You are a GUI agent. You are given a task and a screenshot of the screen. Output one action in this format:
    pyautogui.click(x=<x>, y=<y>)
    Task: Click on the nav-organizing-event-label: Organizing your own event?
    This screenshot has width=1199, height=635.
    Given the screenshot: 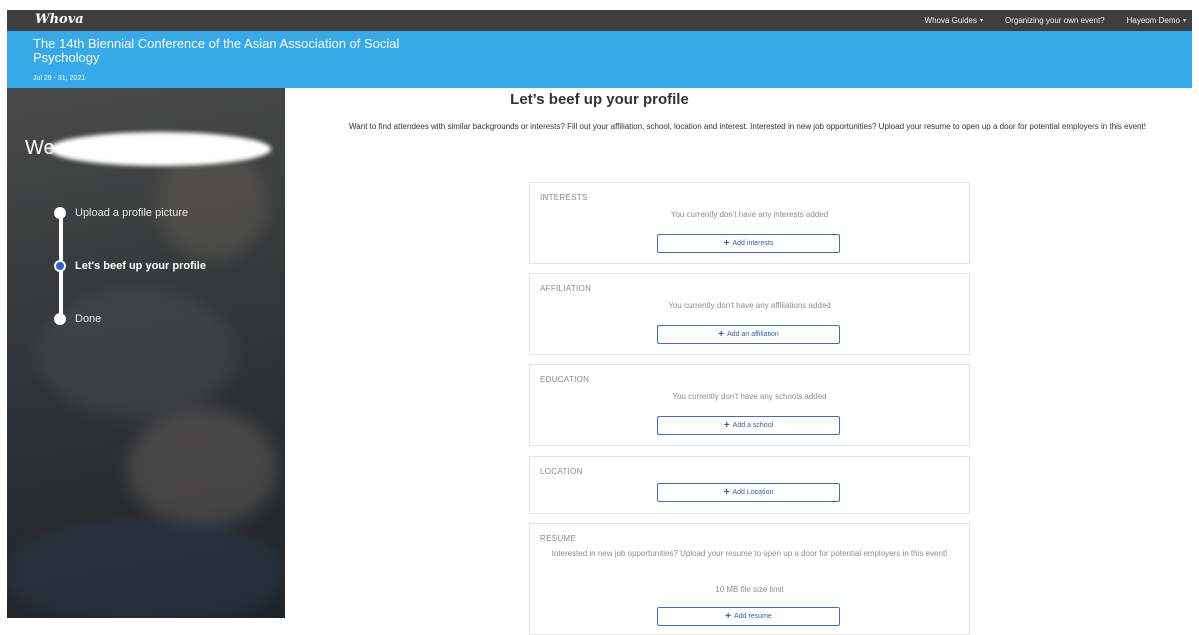 What is the action you would take?
    pyautogui.click(x=1055, y=20)
    